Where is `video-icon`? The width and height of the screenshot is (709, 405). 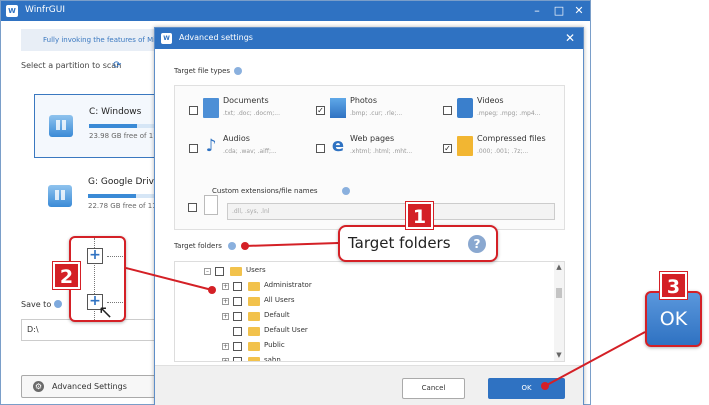
video-icon is located at coordinates (465, 108).